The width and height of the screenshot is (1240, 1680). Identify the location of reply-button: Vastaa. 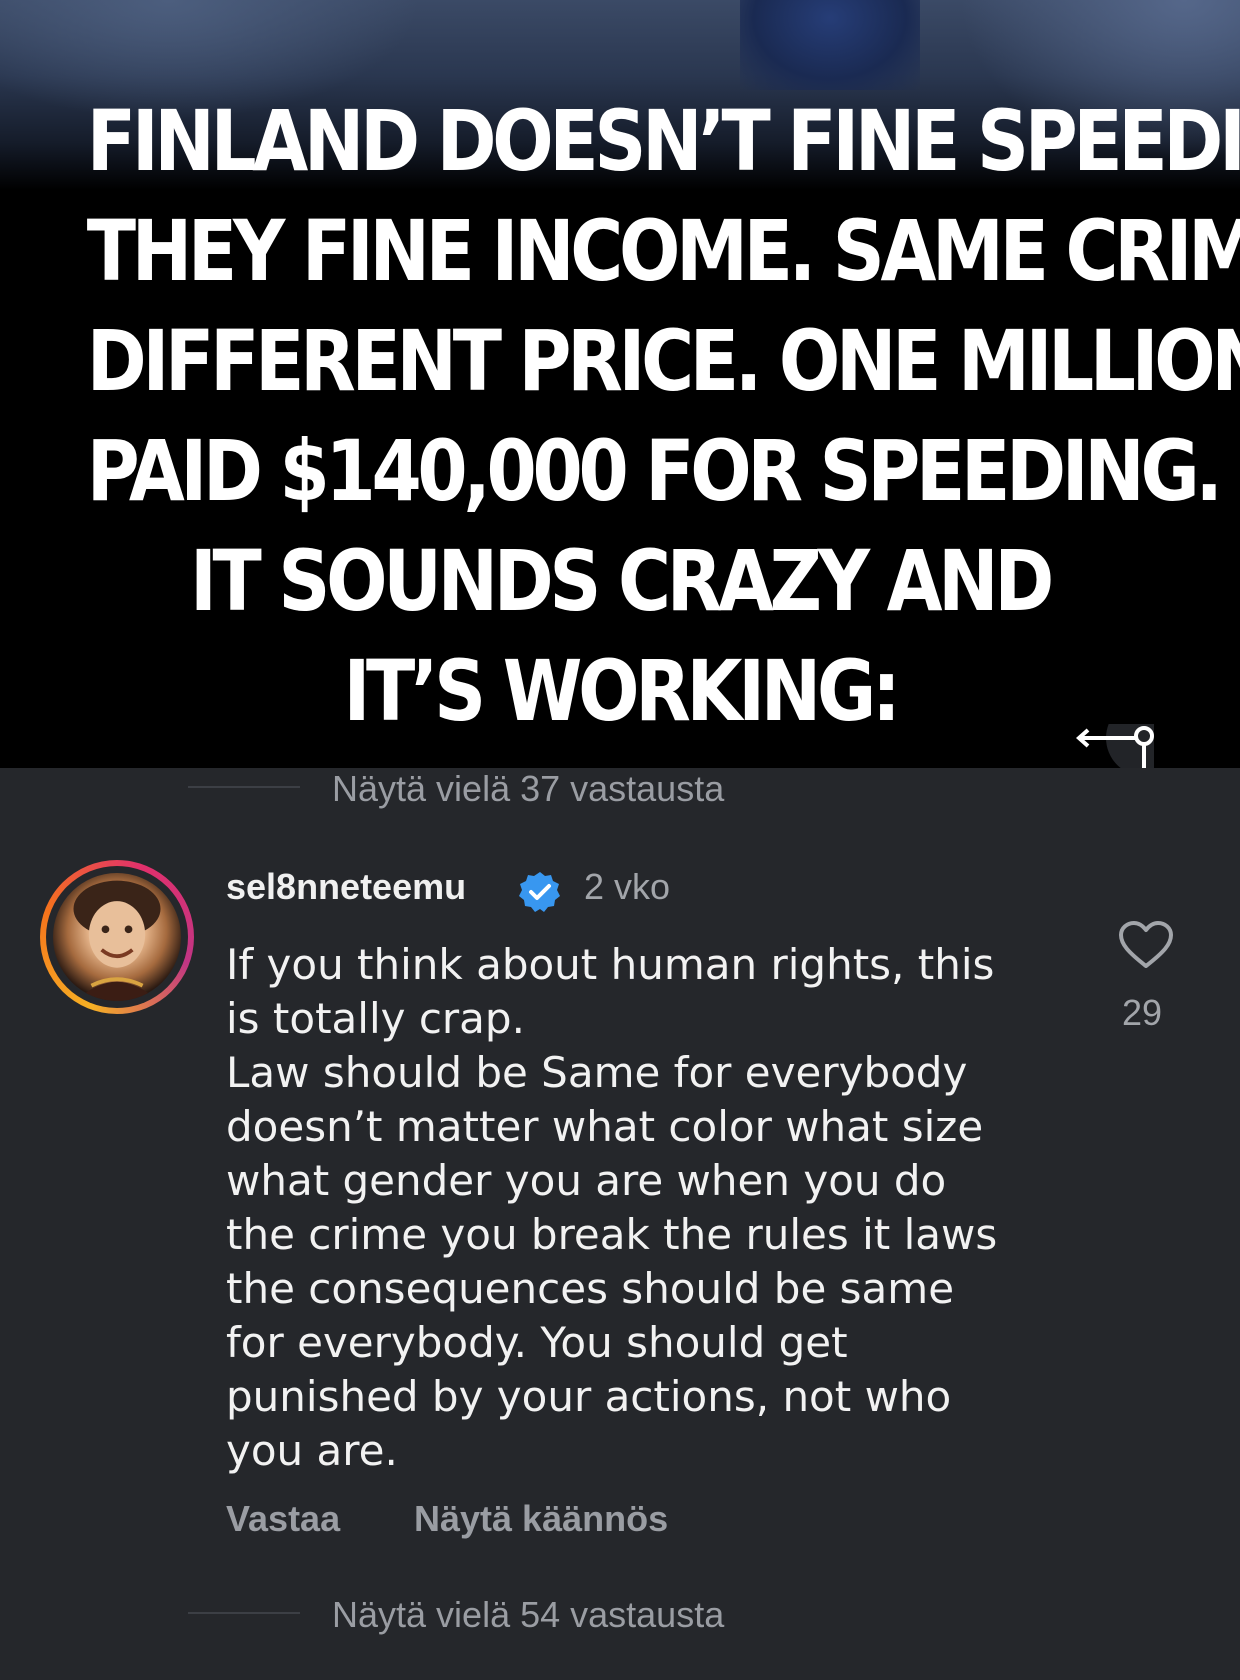
(283, 1519).